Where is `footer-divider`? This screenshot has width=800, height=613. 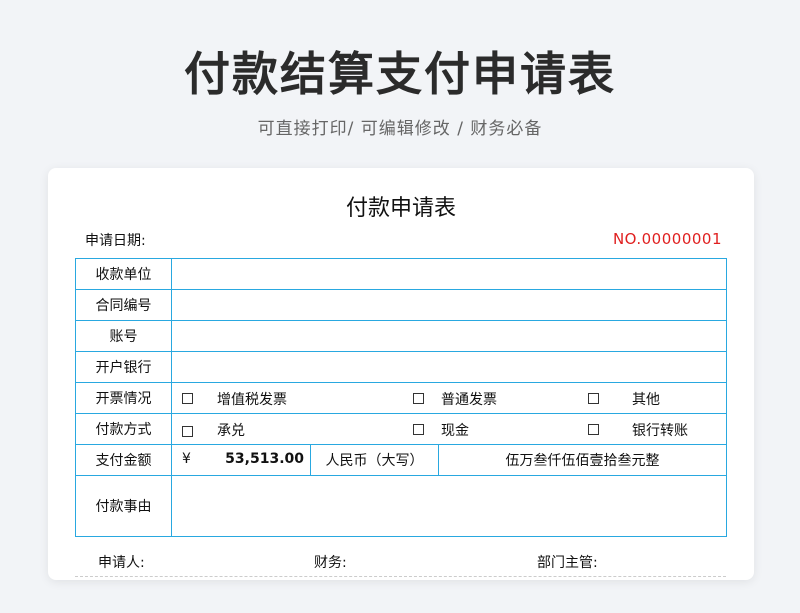 footer-divider is located at coordinates (400, 578).